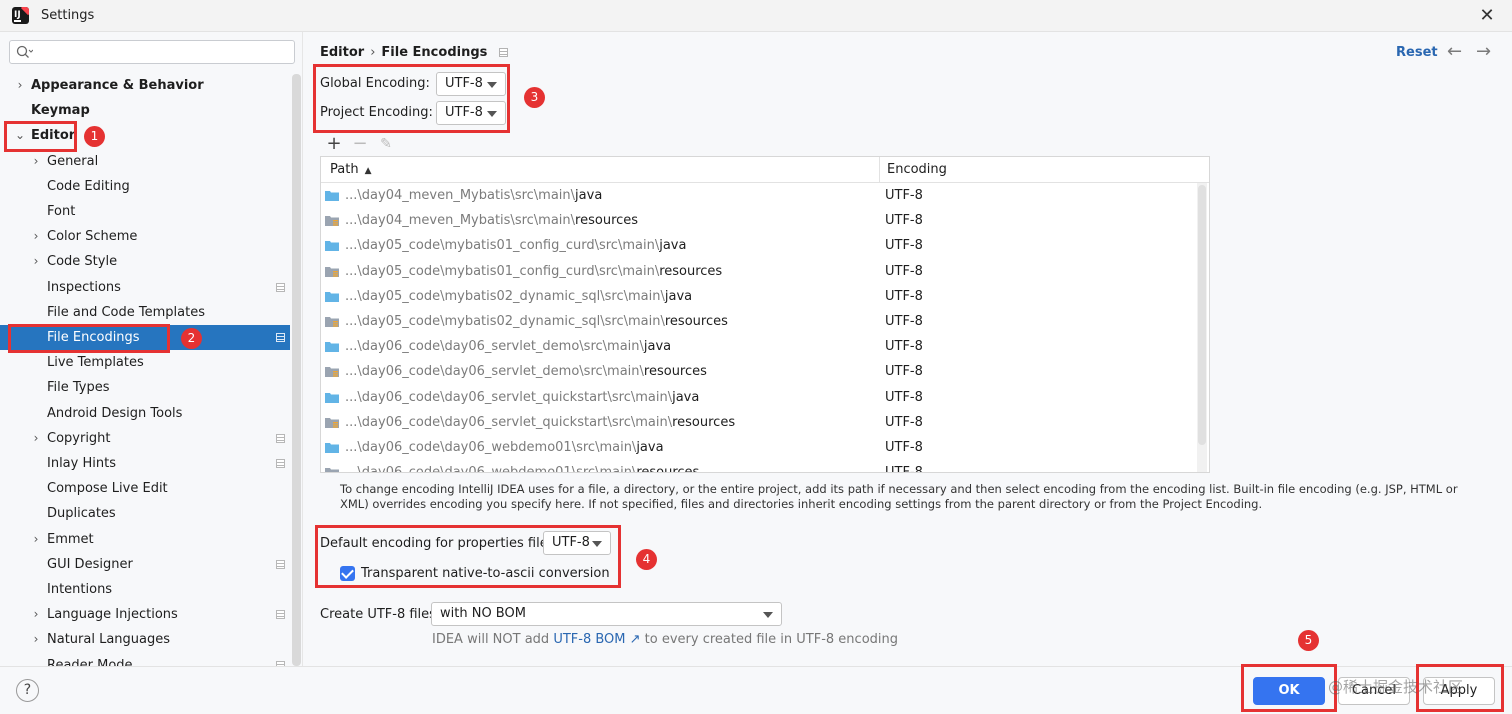 This screenshot has height=714, width=1512. I want to click on sidebar-item: › Color Scheme, so click(145, 236).